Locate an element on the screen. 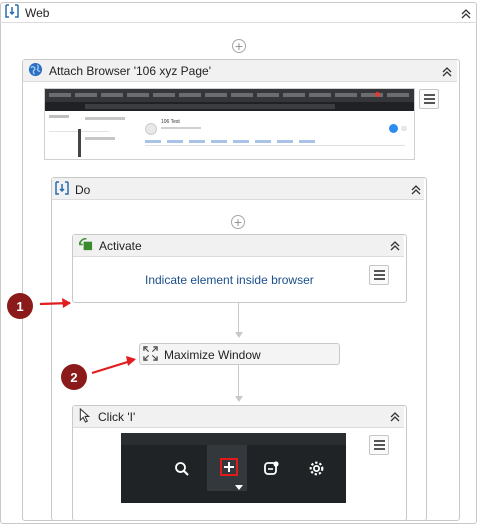 The width and height of the screenshot is (477, 524). callout-badge: 1 is located at coordinates (20, 306).